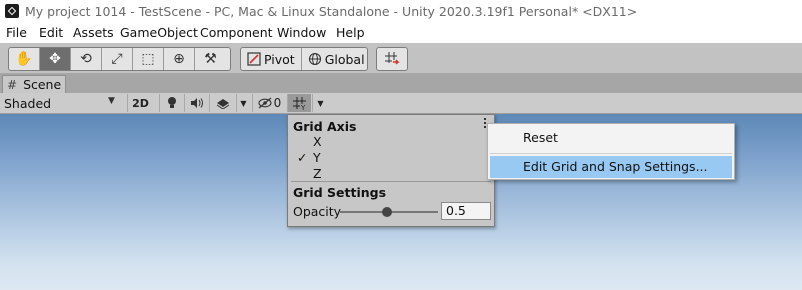 This screenshot has height=290, width=802. What do you see at coordinates (303, 107) in the screenshot?
I see `svg-text: Y` at bounding box center [303, 107].